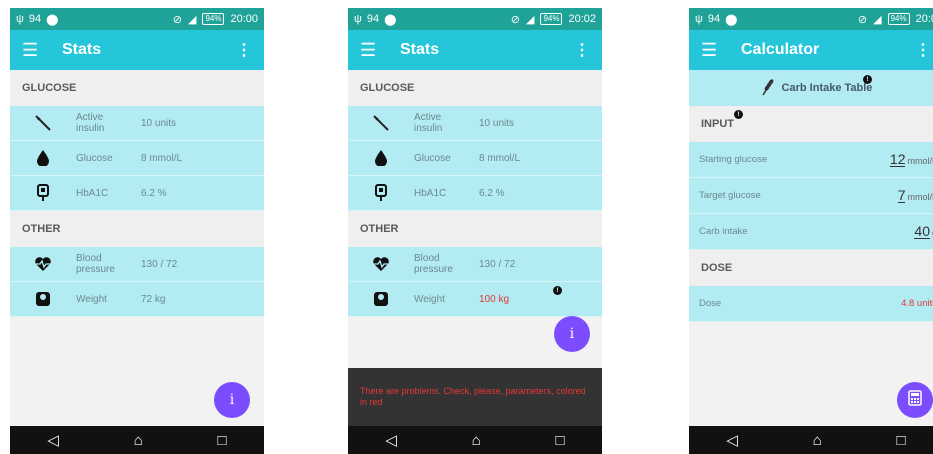 This screenshot has width=933, height=454. I want to click on stat-row-weight: Weight 72 kg, so click(137, 299).